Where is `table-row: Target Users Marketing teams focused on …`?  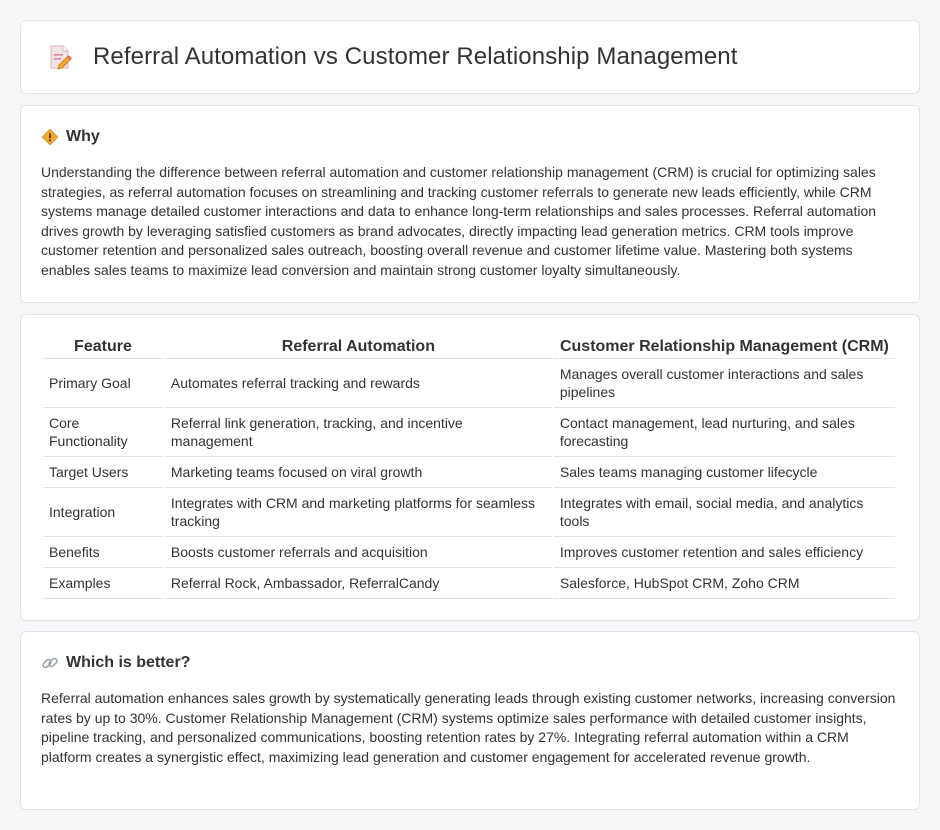
table-row: Target Users Marketing teams focused on … is located at coordinates (469, 472).